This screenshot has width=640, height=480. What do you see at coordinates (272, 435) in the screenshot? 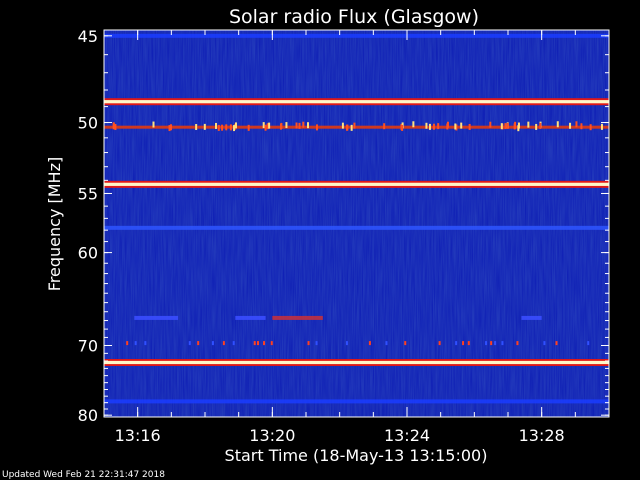
I see `x-tick-label: 13:20` at bounding box center [272, 435].